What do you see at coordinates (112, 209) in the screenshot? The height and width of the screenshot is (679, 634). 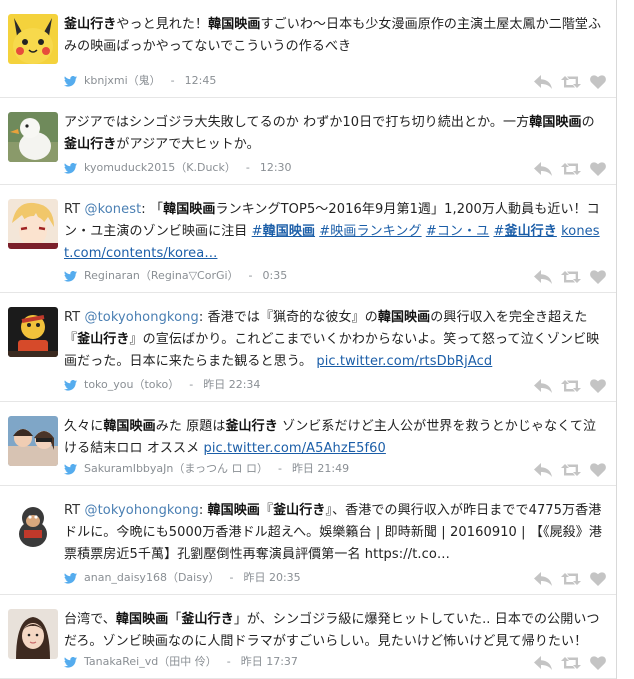 I see `mention-link: @konest` at bounding box center [112, 209].